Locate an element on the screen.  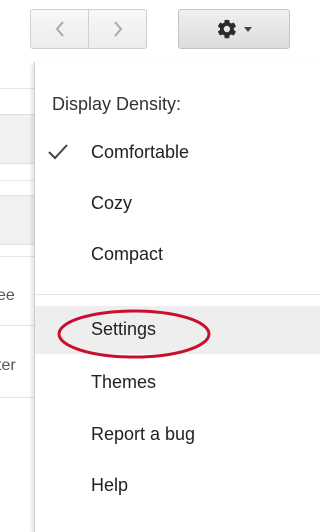
menu-divider is located at coordinates (177, 294).